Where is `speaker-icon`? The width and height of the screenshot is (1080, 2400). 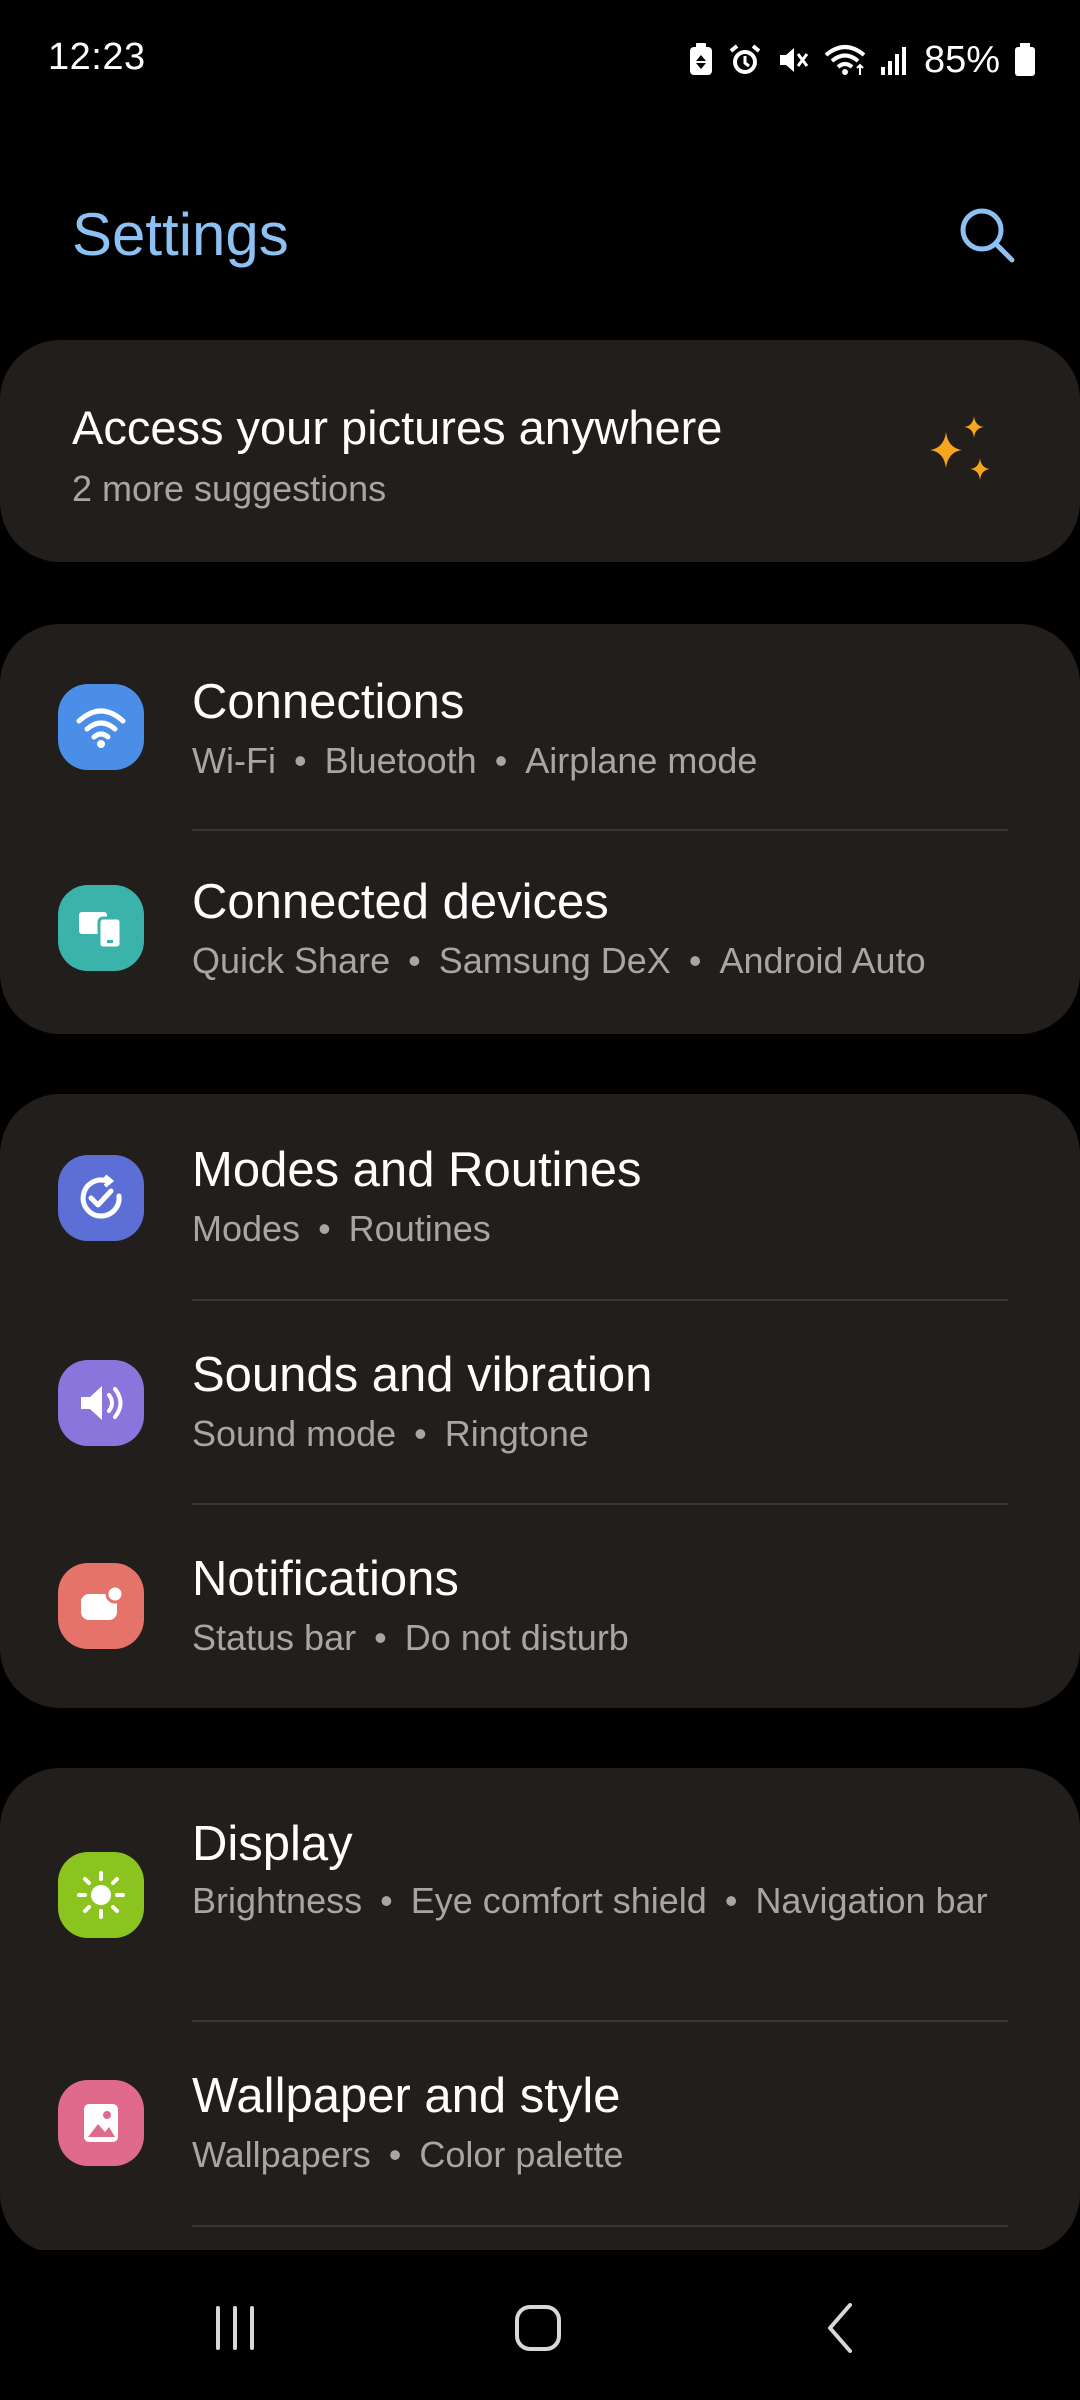 speaker-icon is located at coordinates (101, 1403).